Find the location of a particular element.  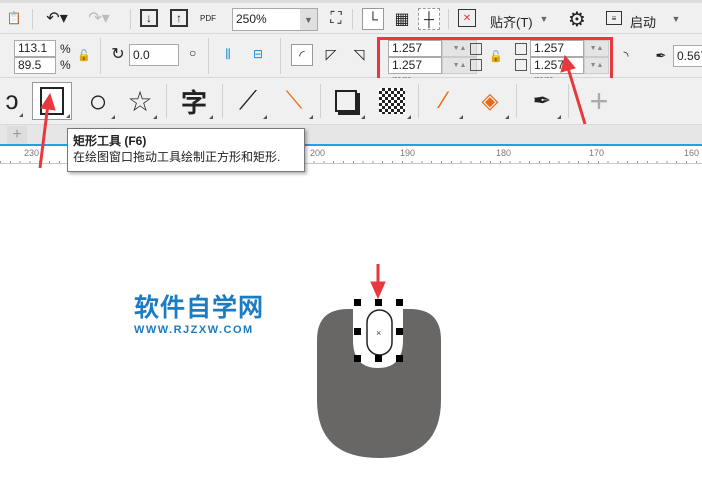

center-marker-icon: × is located at coordinates (378, 333).